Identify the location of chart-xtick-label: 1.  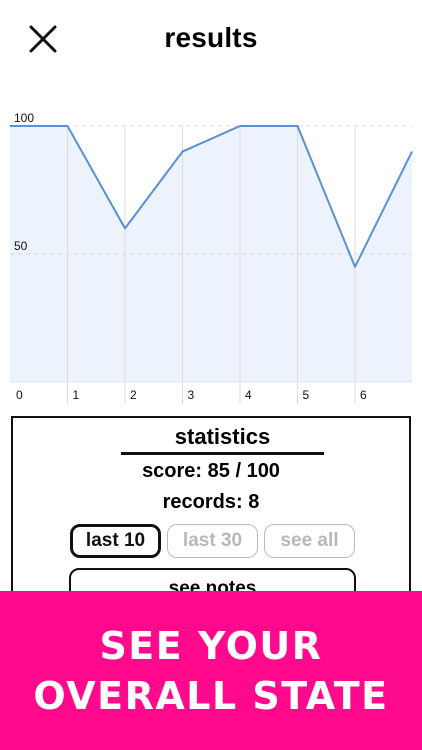
(76, 395).